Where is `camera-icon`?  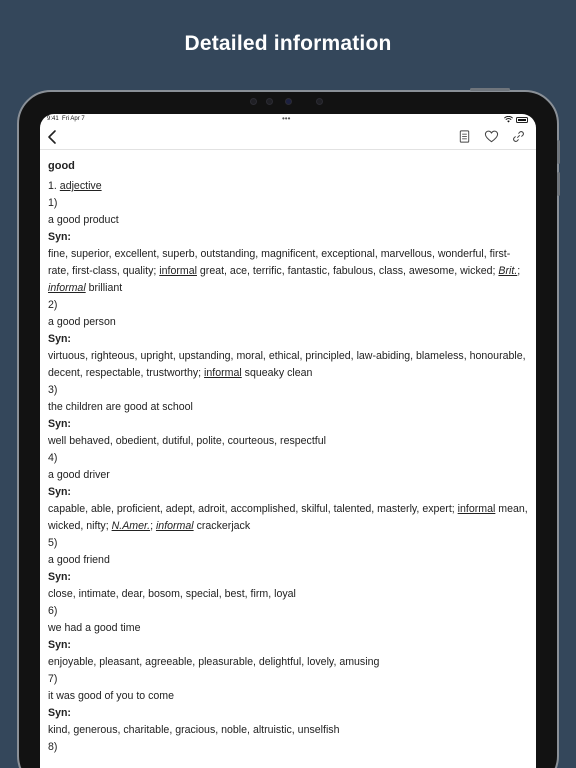 camera-icon is located at coordinates (288, 101).